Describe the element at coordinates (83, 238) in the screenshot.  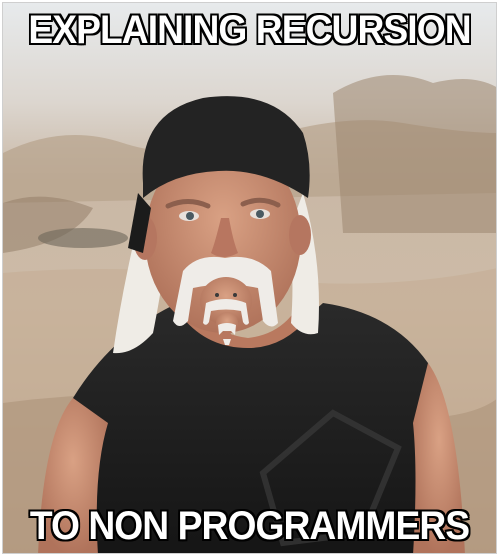
I see `desert-rock` at that location.